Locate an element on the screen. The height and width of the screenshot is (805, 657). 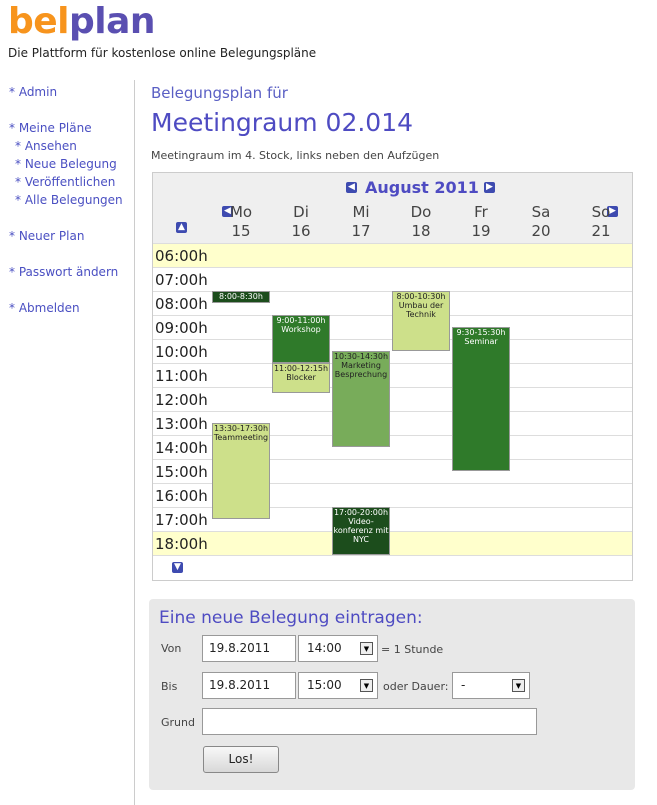
day-number: 15 is located at coordinates (241, 231).